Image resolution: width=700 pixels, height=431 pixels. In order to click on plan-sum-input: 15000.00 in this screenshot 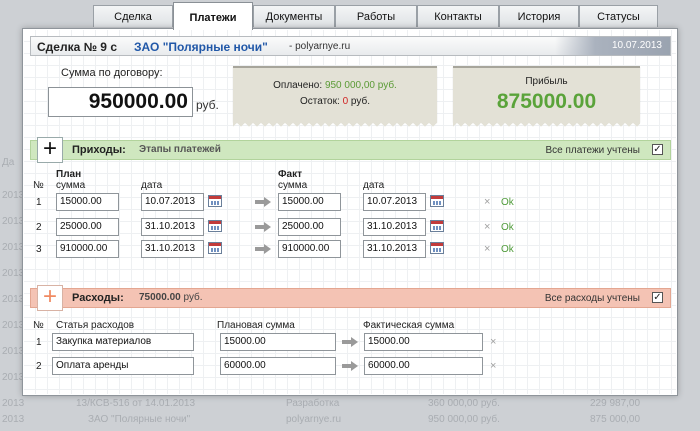, I will do `click(87, 202)`.